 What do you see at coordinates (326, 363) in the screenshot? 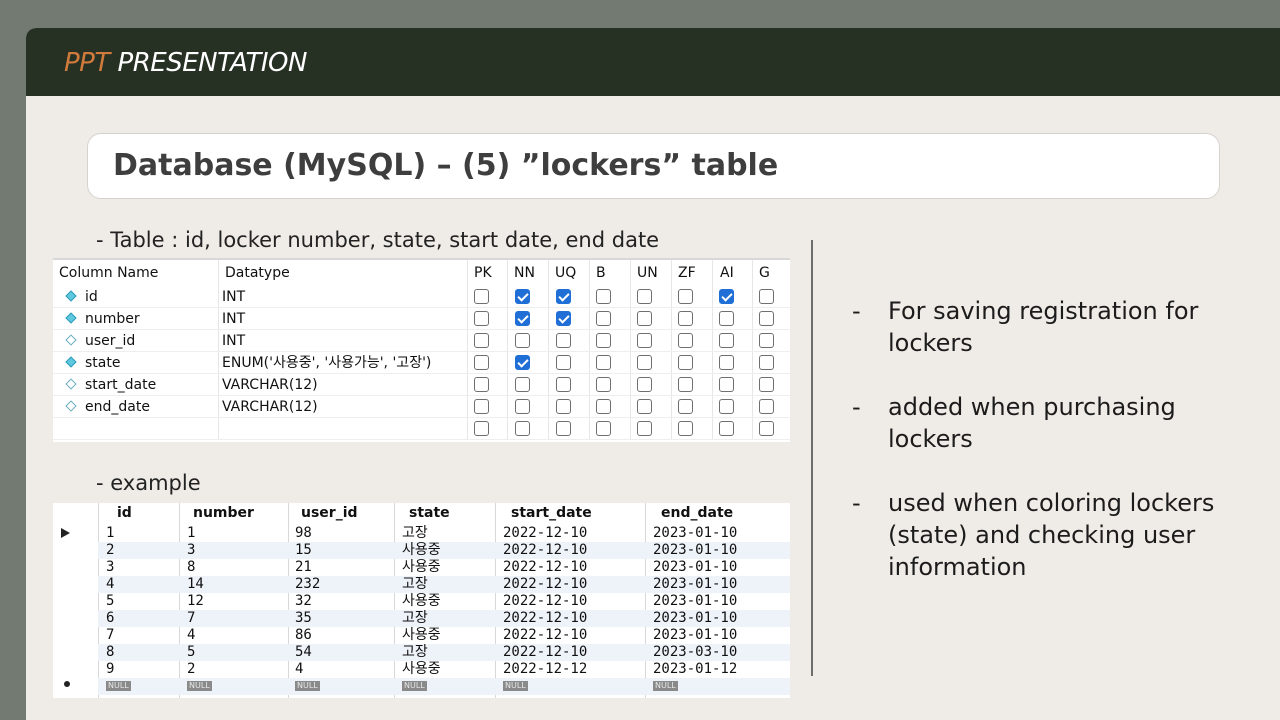
I see `datatype-cell: ENUM('사용중', '사용가능', '고장')` at bounding box center [326, 363].